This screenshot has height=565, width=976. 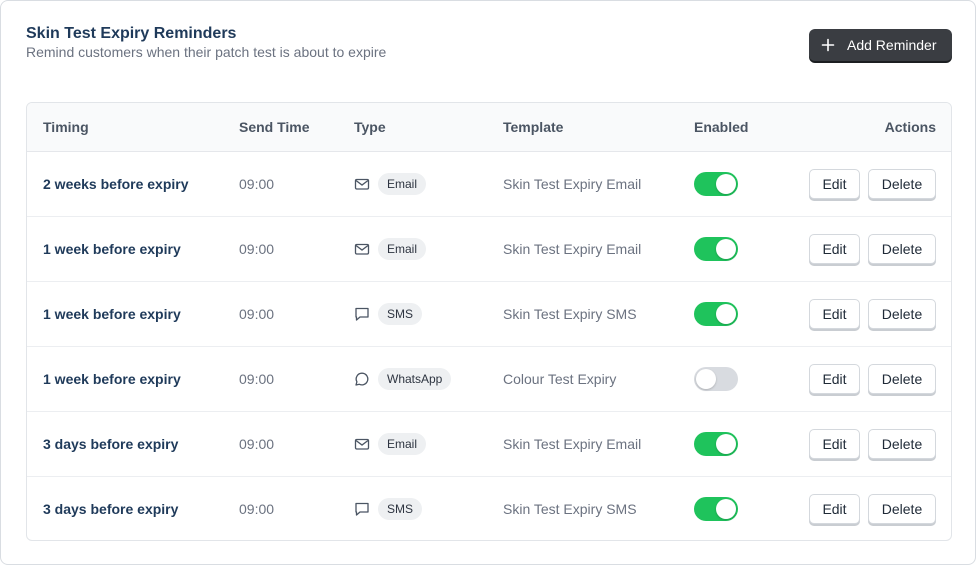 What do you see at coordinates (828, 45) in the screenshot?
I see `plus-icon` at bounding box center [828, 45].